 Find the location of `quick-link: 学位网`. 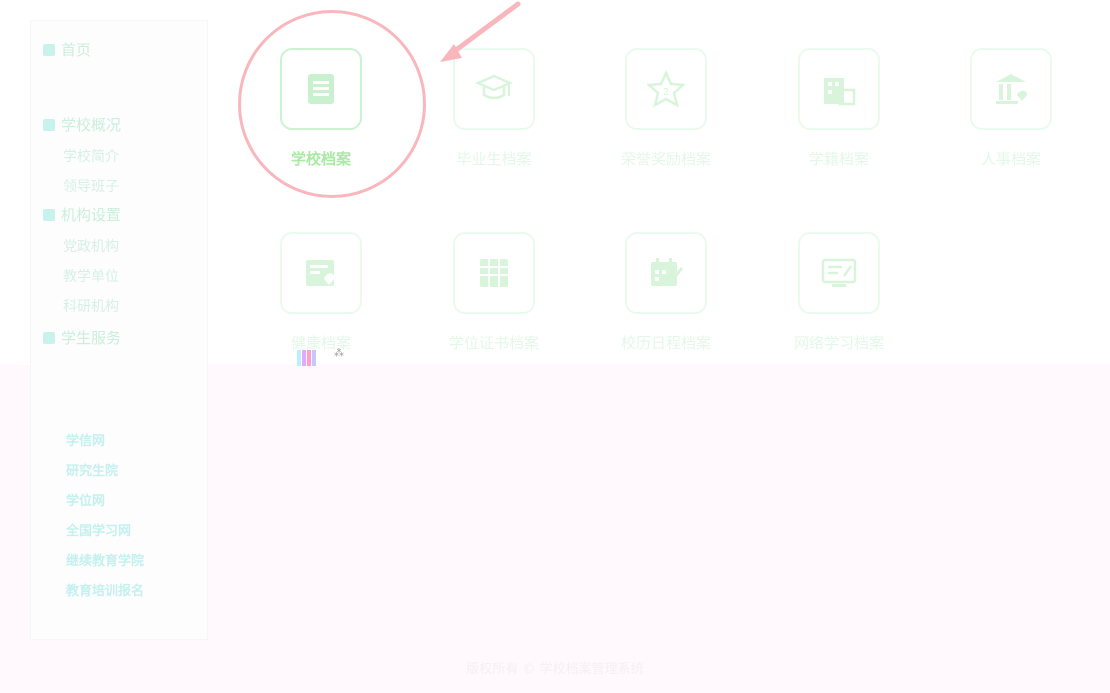

quick-link: 学位网 is located at coordinates (85, 502).